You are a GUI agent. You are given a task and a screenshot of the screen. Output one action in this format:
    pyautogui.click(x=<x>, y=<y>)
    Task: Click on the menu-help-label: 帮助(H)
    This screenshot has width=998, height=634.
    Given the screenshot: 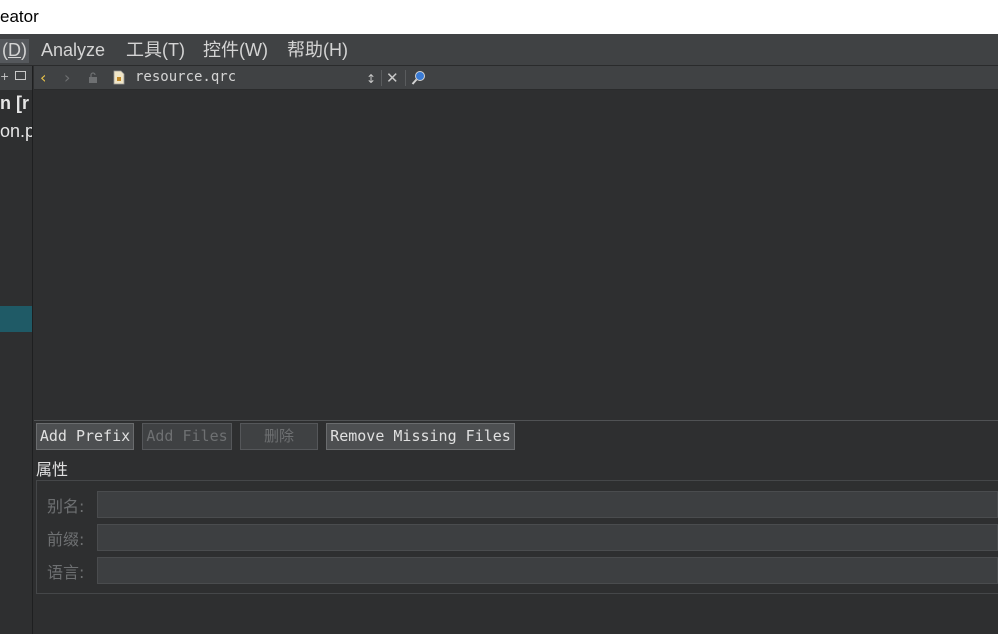 What is the action you would take?
    pyautogui.click(x=317, y=50)
    